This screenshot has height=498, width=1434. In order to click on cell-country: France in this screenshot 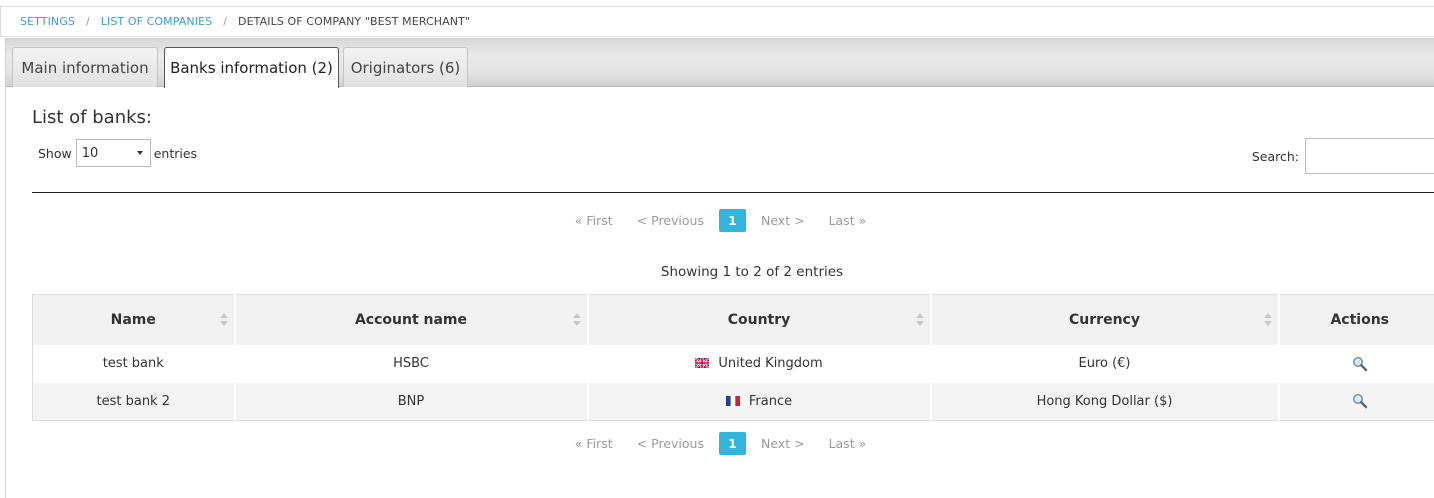, I will do `click(759, 402)`.